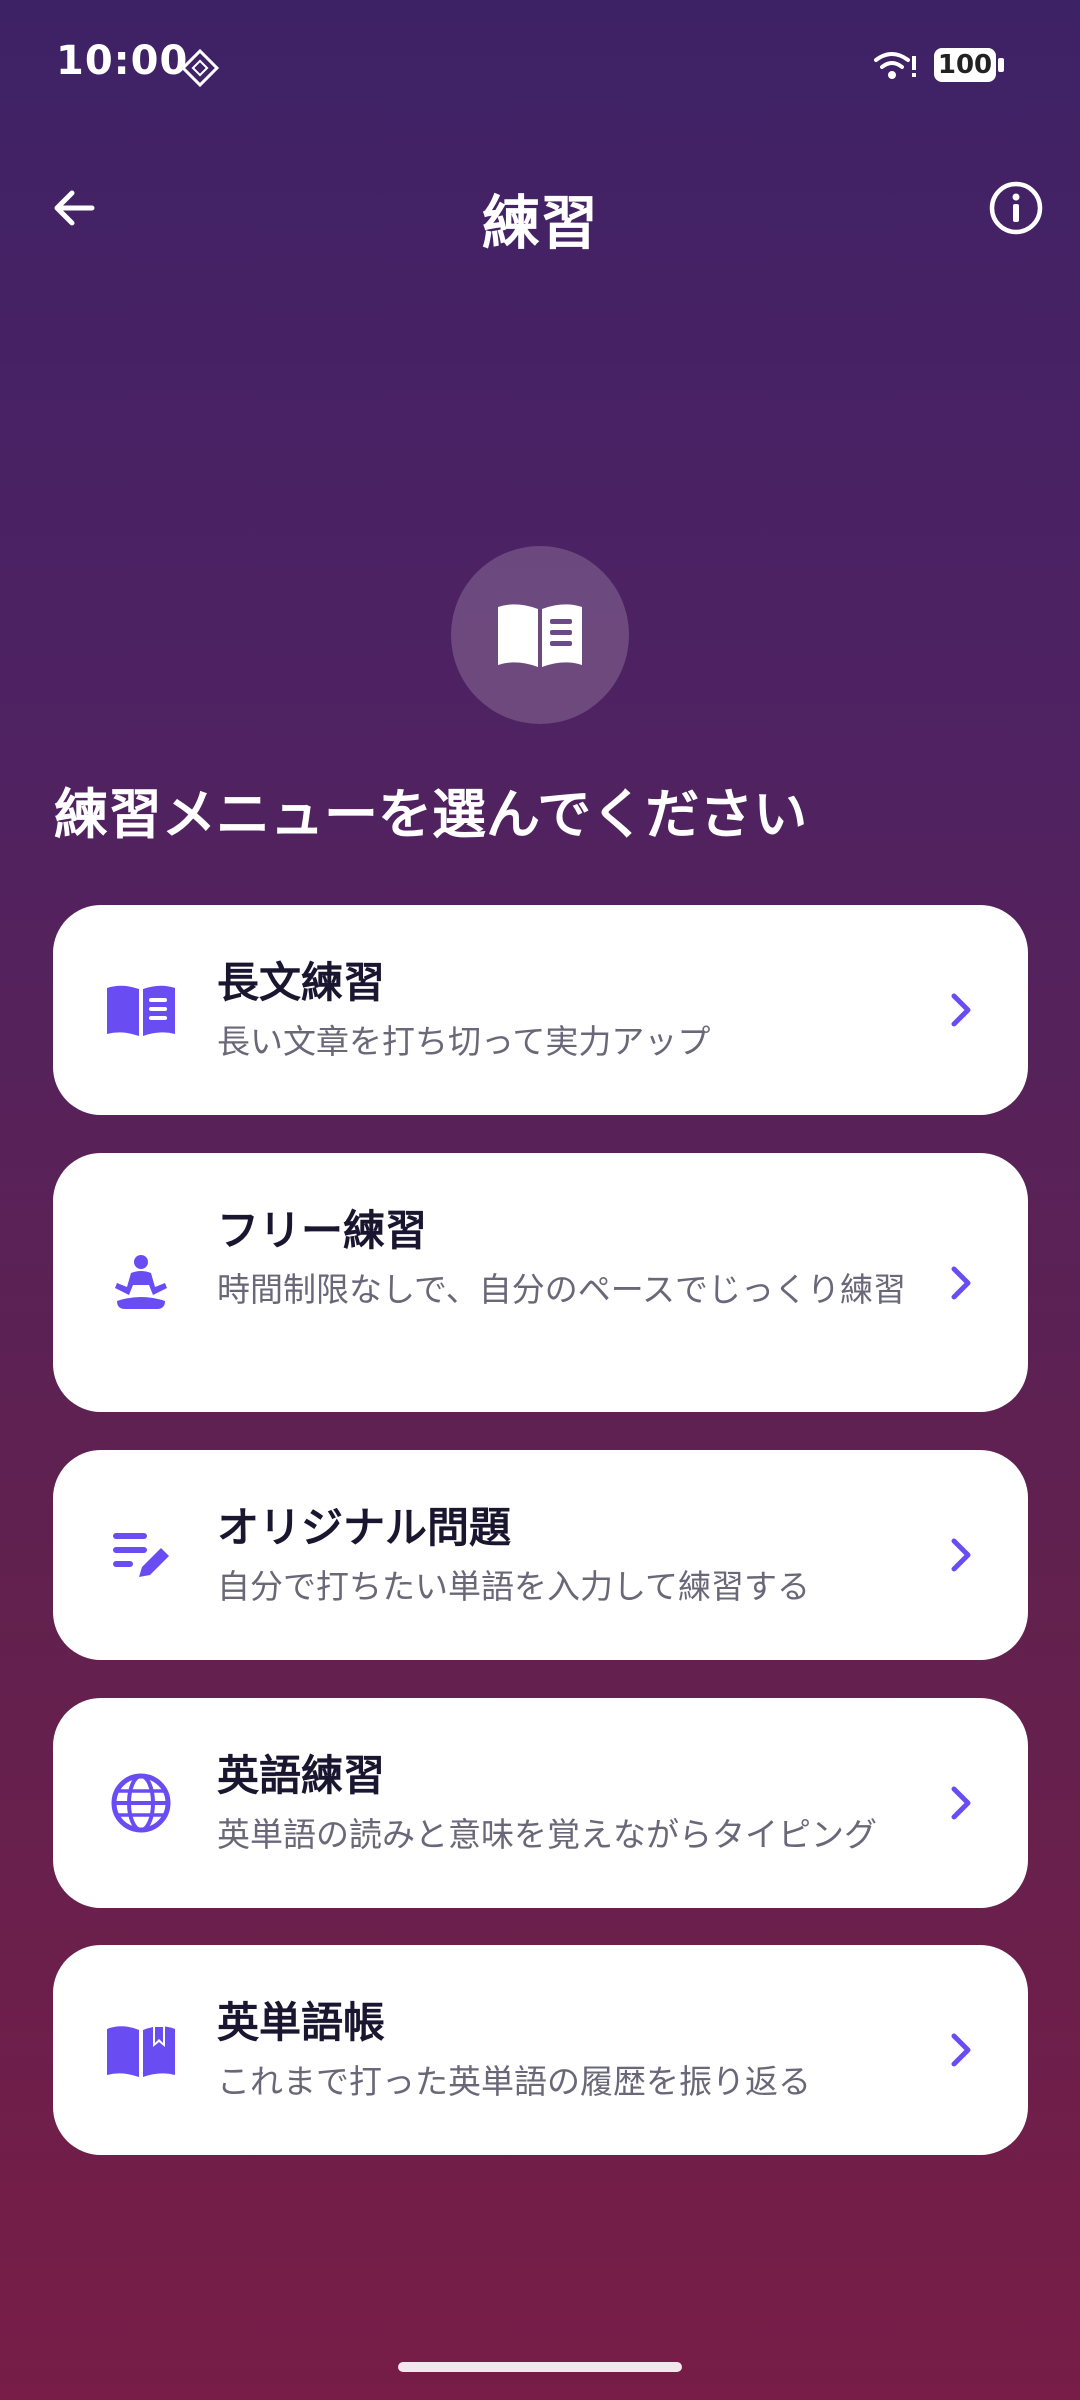 This screenshot has width=1080, height=2400. I want to click on menu-card-long-text: 長文練習 長い文章を打ち切って実力アップ, so click(540, 1010).